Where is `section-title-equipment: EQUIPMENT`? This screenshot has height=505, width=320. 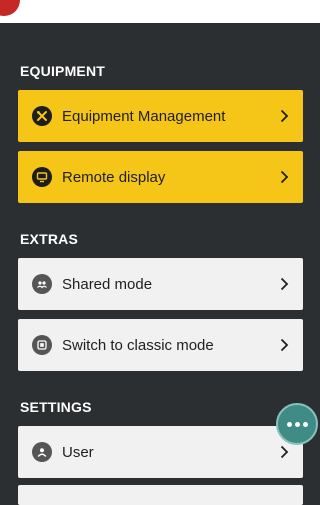 section-title-equipment: EQUIPMENT is located at coordinates (63, 71).